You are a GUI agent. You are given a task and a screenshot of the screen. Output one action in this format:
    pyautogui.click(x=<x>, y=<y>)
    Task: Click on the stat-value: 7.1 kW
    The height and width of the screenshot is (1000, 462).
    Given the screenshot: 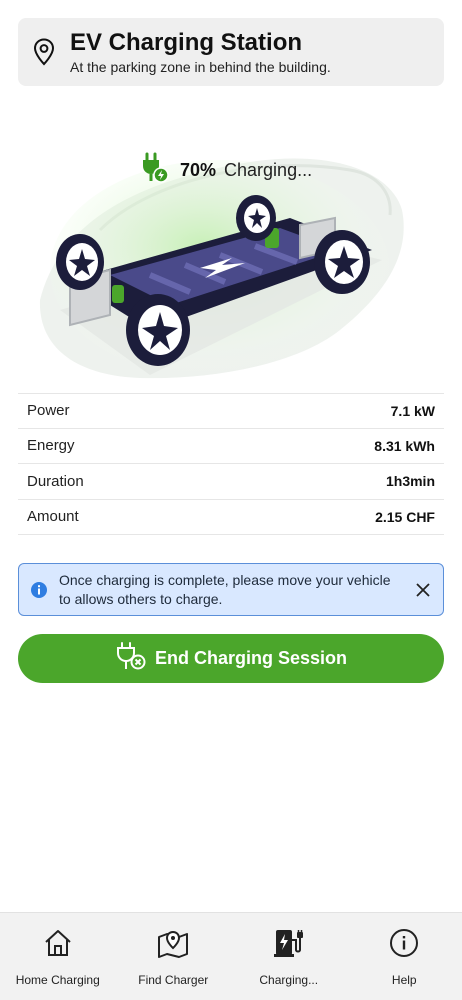 What is the action you would take?
    pyautogui.click(x=412, y=410)
    